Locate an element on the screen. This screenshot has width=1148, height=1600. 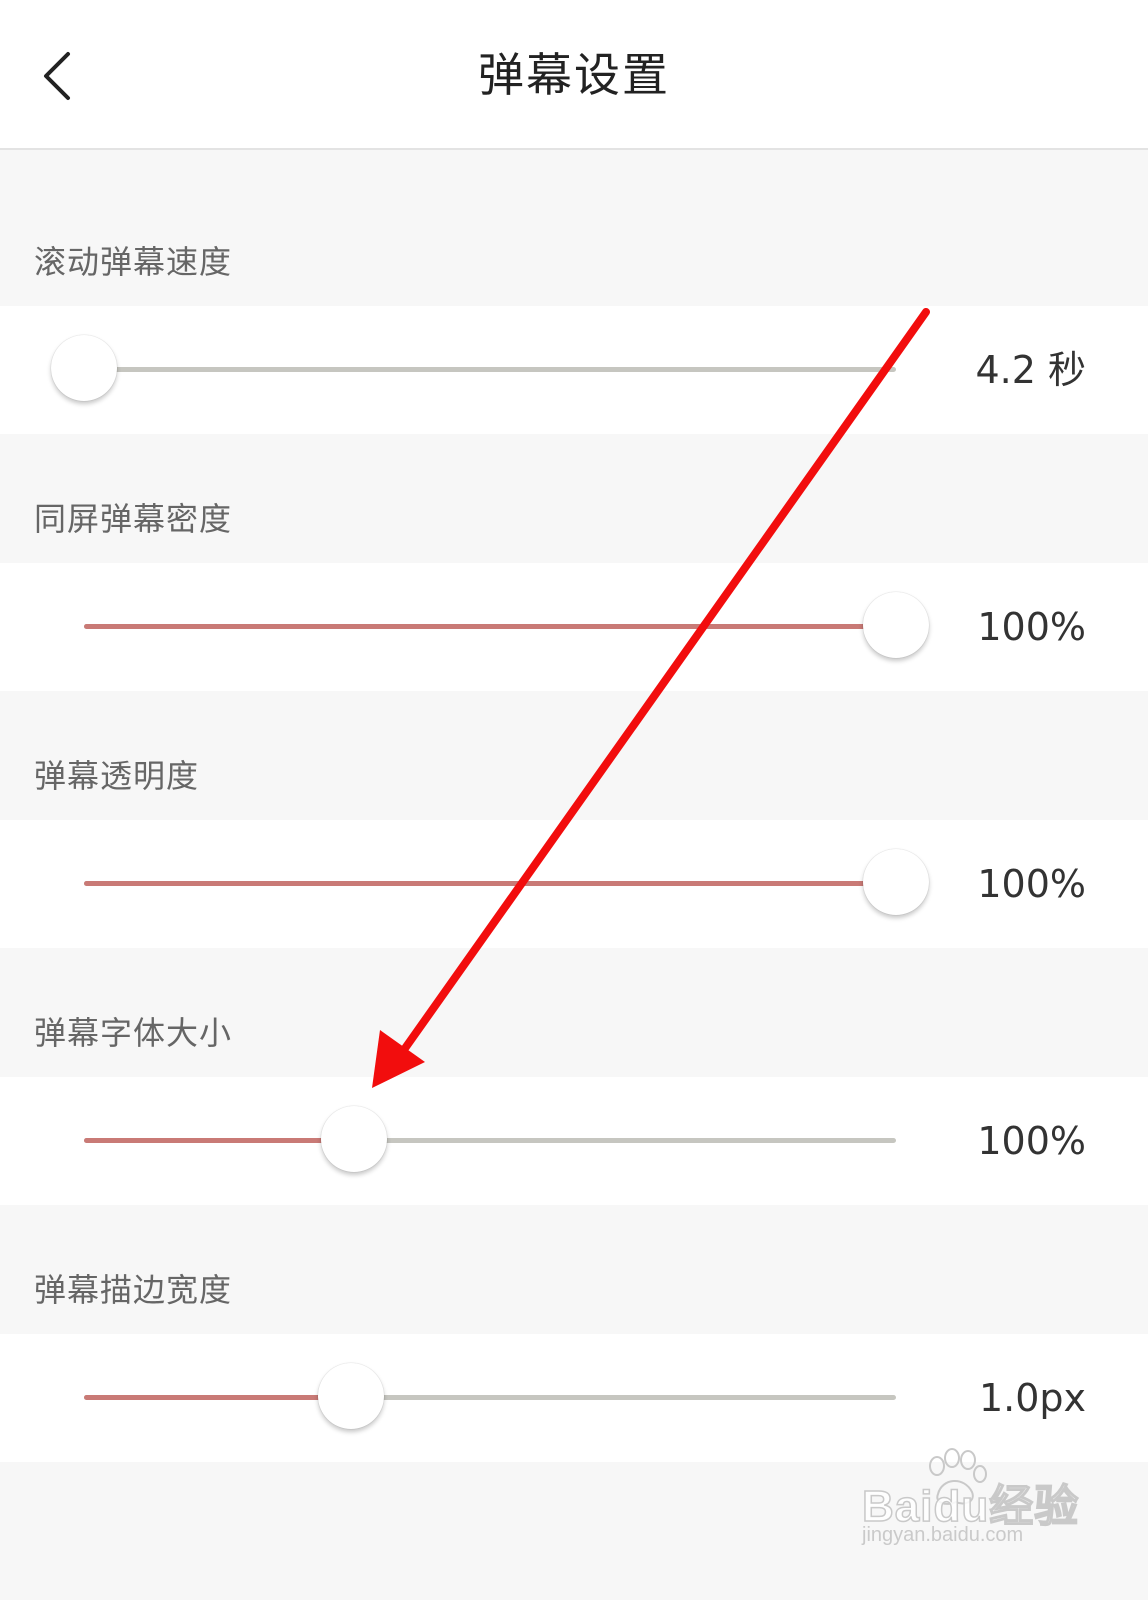
scroll-speed-value: 4.2 秒 is located at coordinates (1030, 370).